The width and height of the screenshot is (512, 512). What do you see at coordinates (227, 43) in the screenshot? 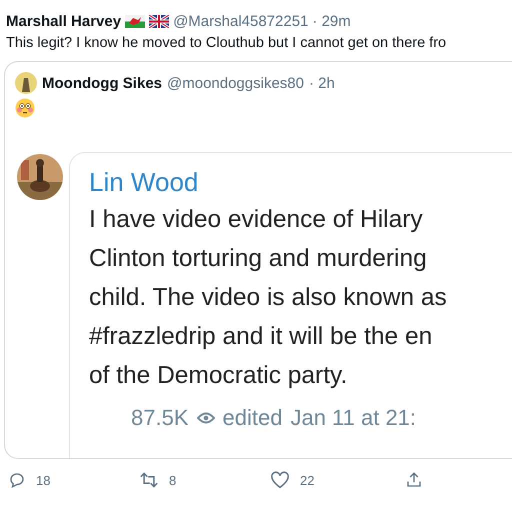
I see `tweet-text: This legit? I know he moved to Clouthub but I cannot get on there fro` at bounding box center [227, 43].